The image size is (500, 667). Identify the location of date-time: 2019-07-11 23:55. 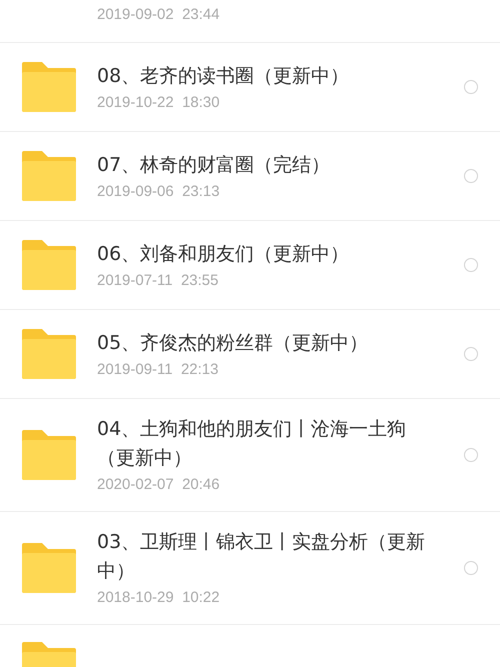
(158, 280).